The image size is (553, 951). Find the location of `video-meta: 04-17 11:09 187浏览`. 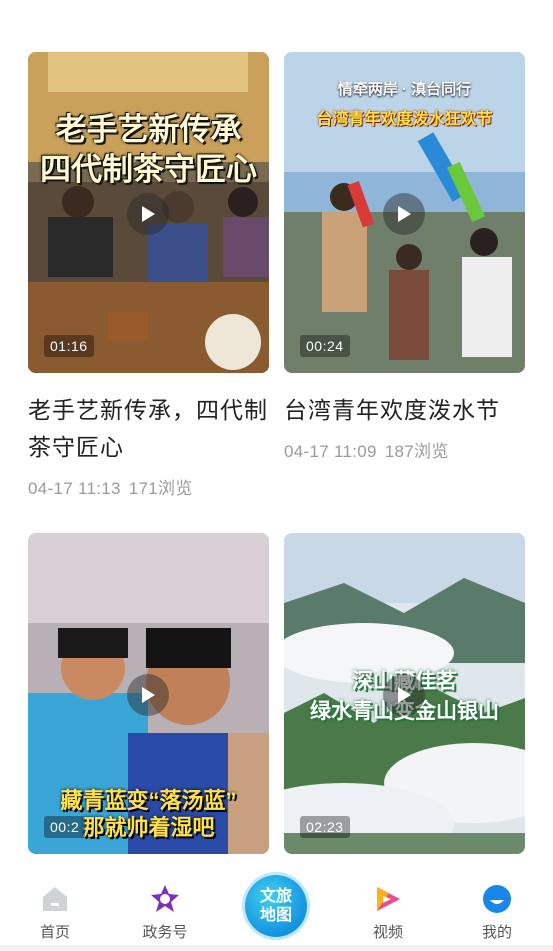

video-meta: 04-17 11:09 187浏览 is located at coordinates (404, 449).